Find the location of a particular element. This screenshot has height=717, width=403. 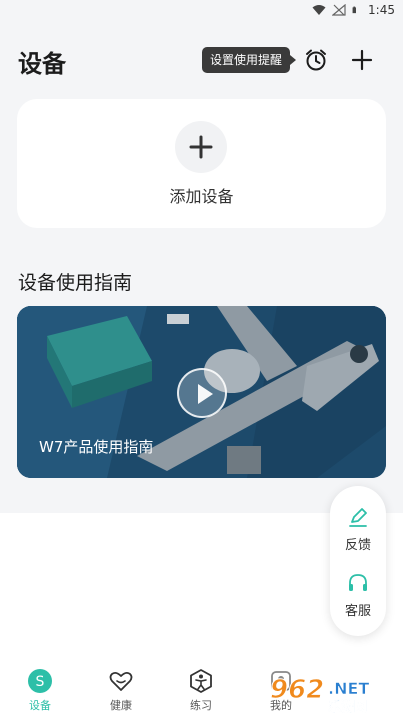

nav-item-devices: S 设备 is located at coordinates (40, 690).